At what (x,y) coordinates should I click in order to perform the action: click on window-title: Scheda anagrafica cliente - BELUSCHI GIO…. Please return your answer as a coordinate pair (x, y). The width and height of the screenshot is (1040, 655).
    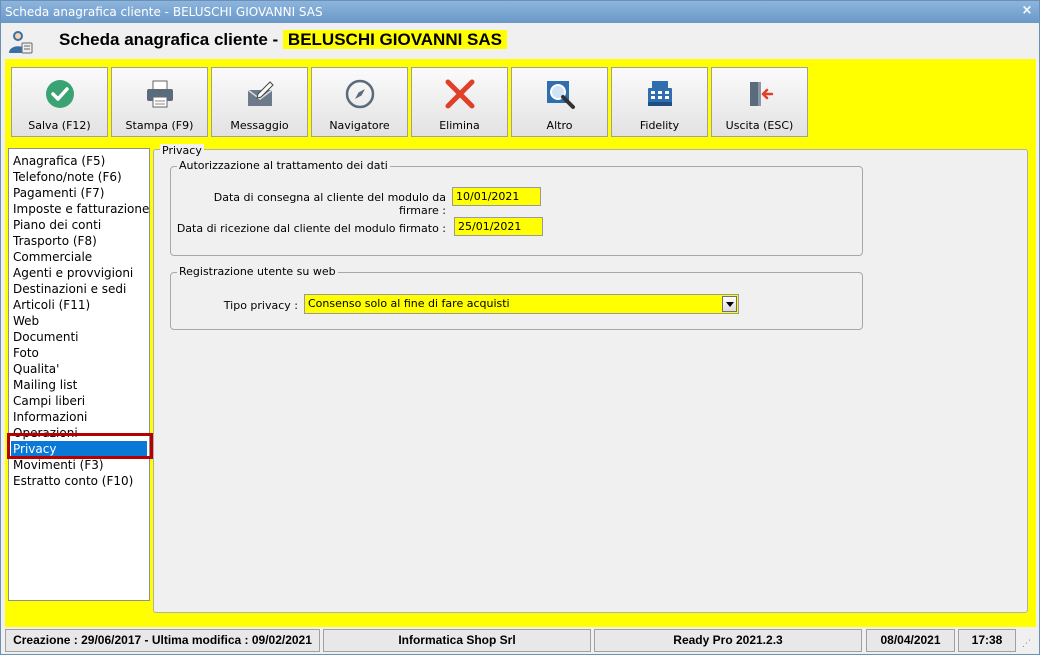
    Looking at the image, I should click on (164, 12).